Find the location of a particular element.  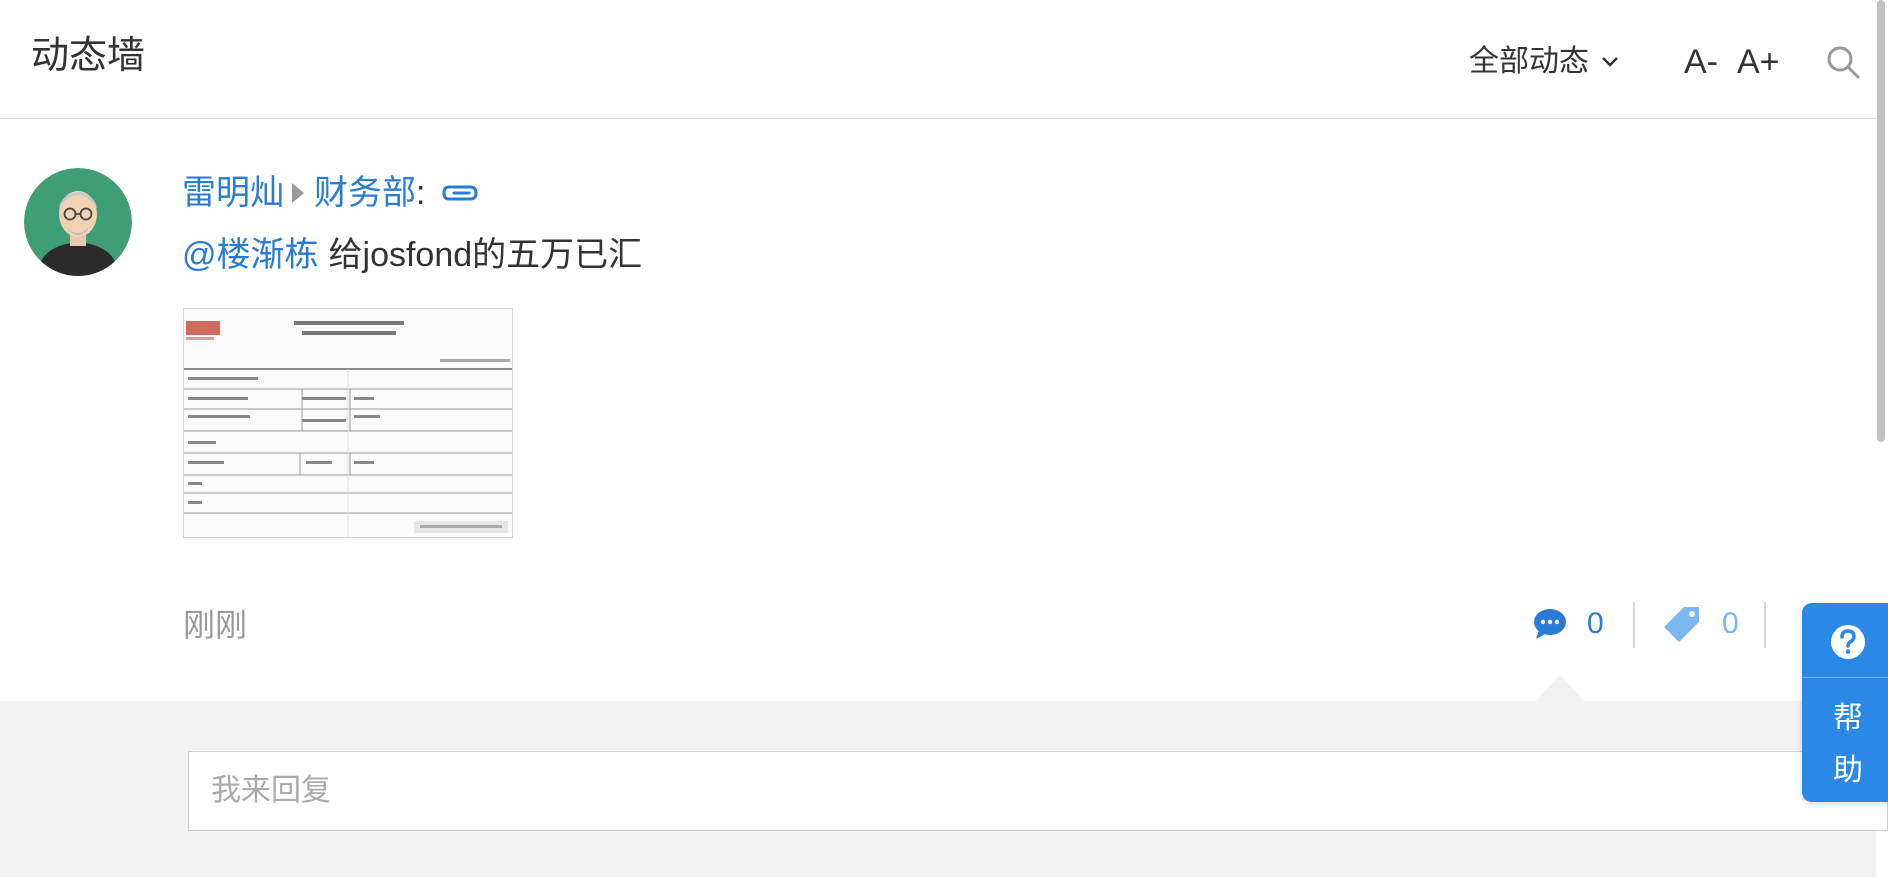

font-increase-button: A+ is located at coordinates (1758, 62).